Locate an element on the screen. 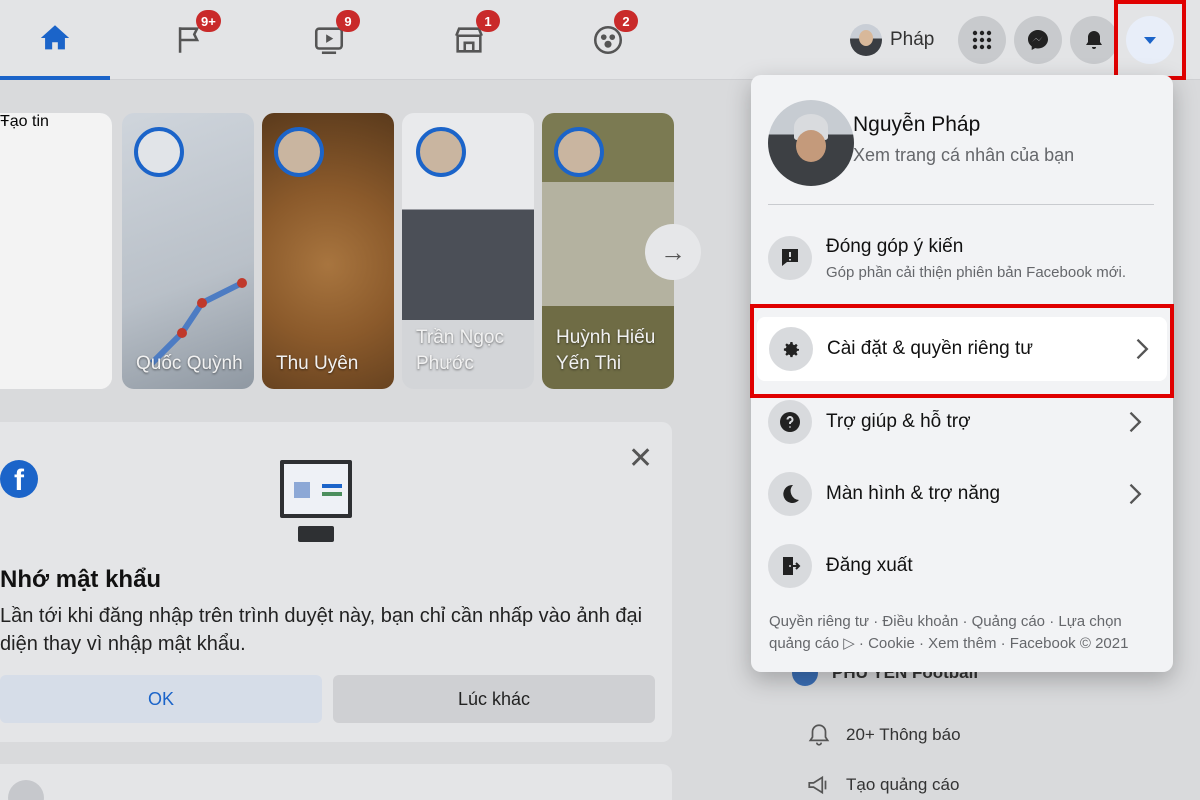  create-ad-link: Tạo quảng cáo is located at coordinates (882, 785).